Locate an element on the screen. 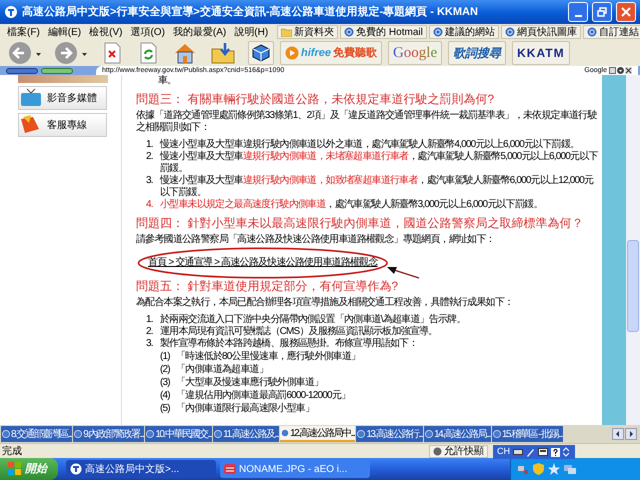 Image resolution: width=640 pixels, height=480 pixels. service-button: Google is located at coordinates (415, 53).